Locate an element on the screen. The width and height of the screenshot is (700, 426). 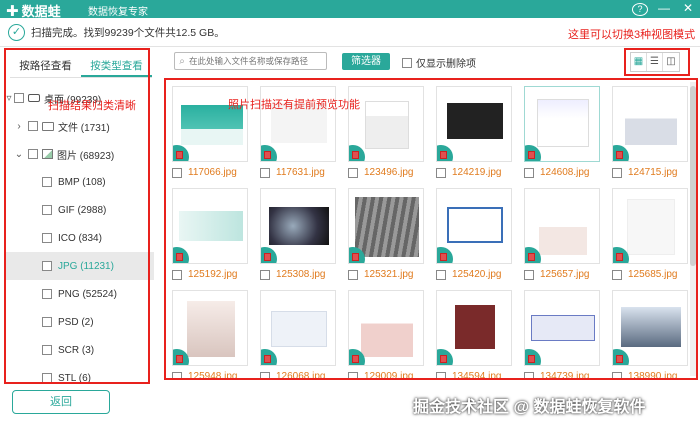
search-input is located at coordinates (249, 61).